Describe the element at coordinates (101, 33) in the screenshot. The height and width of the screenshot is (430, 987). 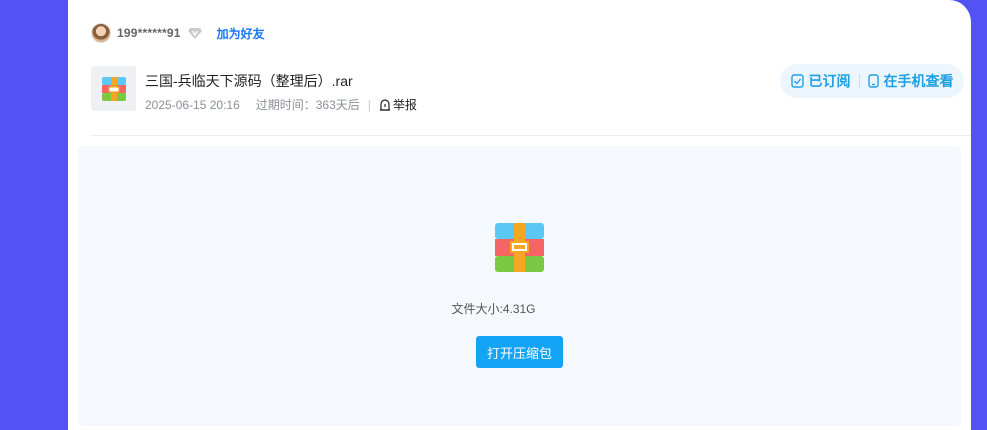
I see `avatar` at that location.